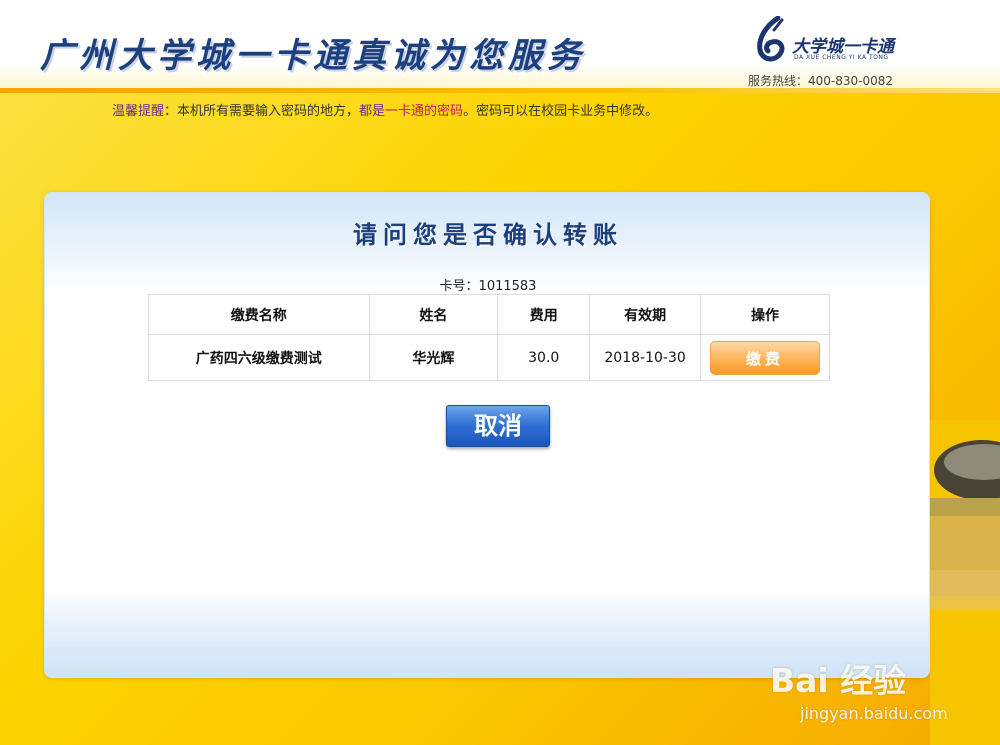 The height and width of the screenshot is (745, 1000). What do you see at coordinates (259, 357) in the screenshot?
I see `cell-item-name: 广药四六级缴费测试` at bounding box center [259, 357].